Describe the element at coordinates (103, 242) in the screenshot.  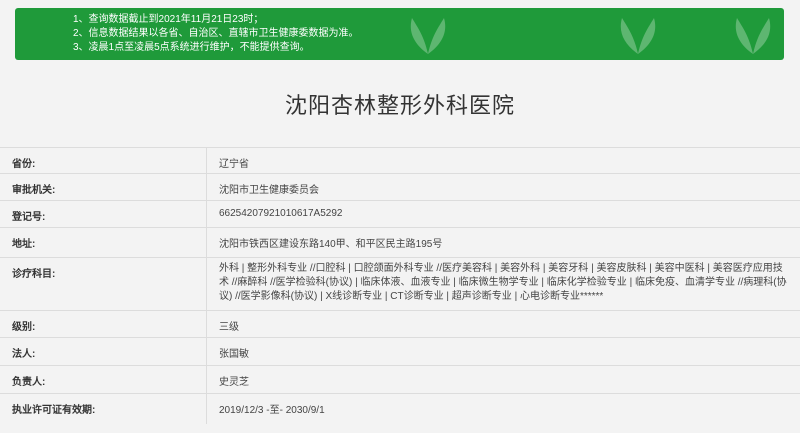
I see `field-label: 地址:` at that location.